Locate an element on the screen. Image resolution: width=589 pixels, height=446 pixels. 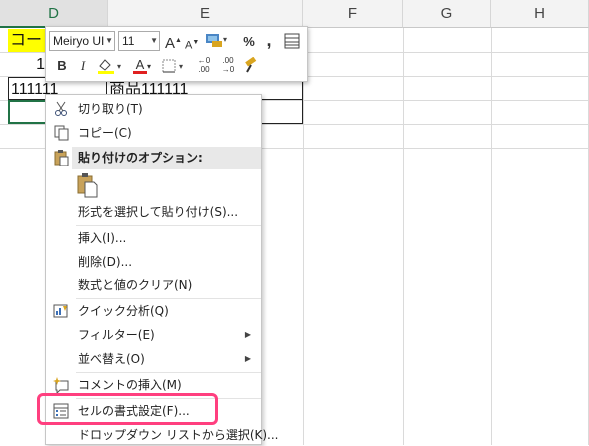
paste-icon is located at coordinates (87, 185).